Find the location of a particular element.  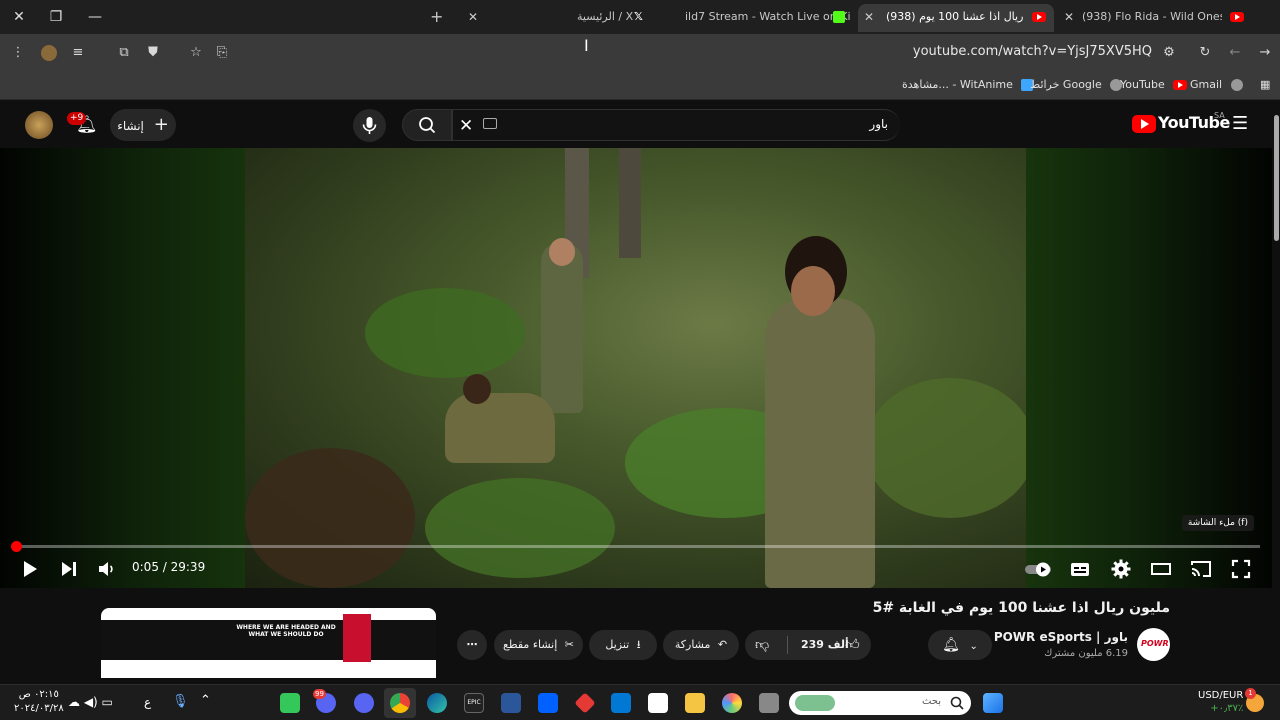

discord-icon is located at coordinates (364, 703).